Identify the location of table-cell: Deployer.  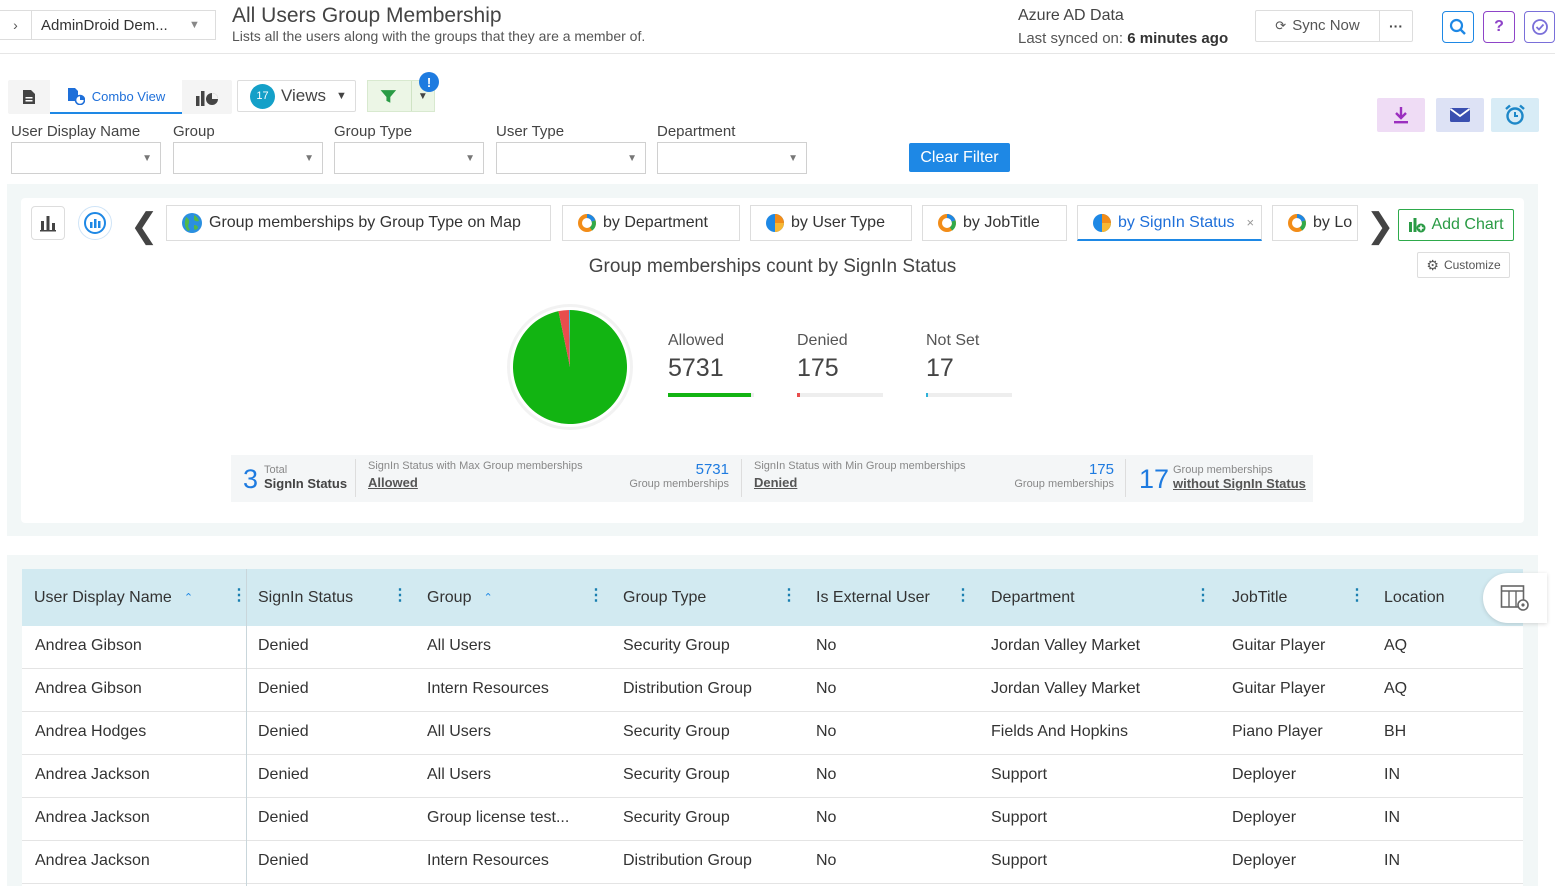
(1264, 774).